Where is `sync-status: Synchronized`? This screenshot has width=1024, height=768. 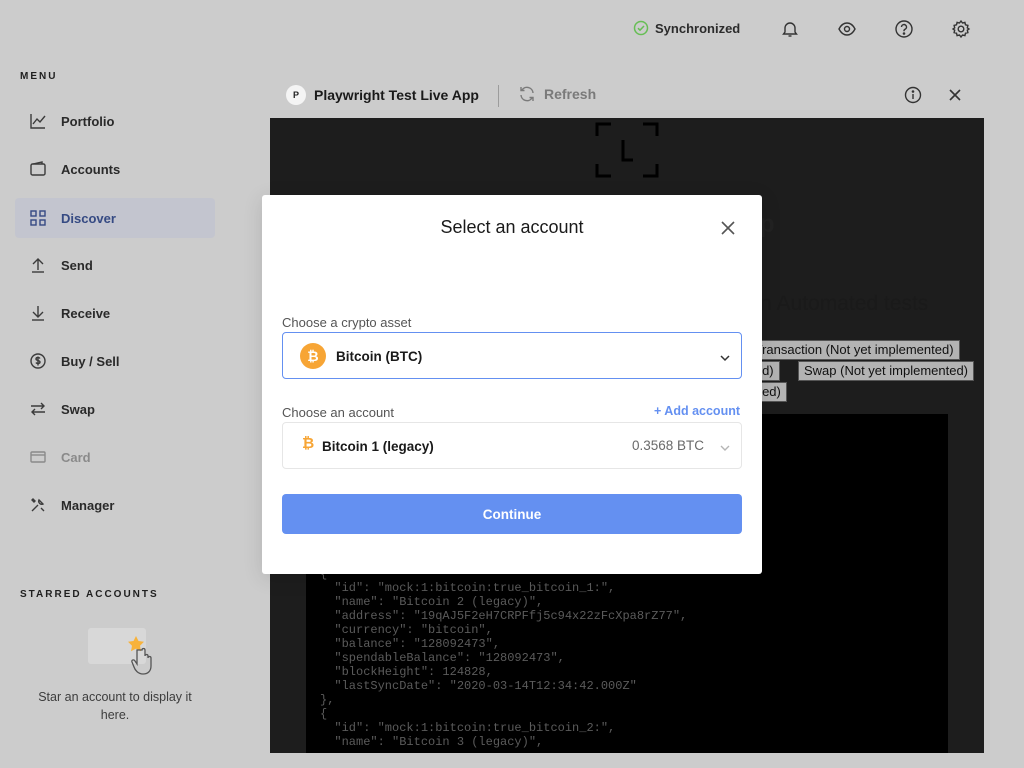
sync-status: Synchronized is located at coordinates (686, 28).